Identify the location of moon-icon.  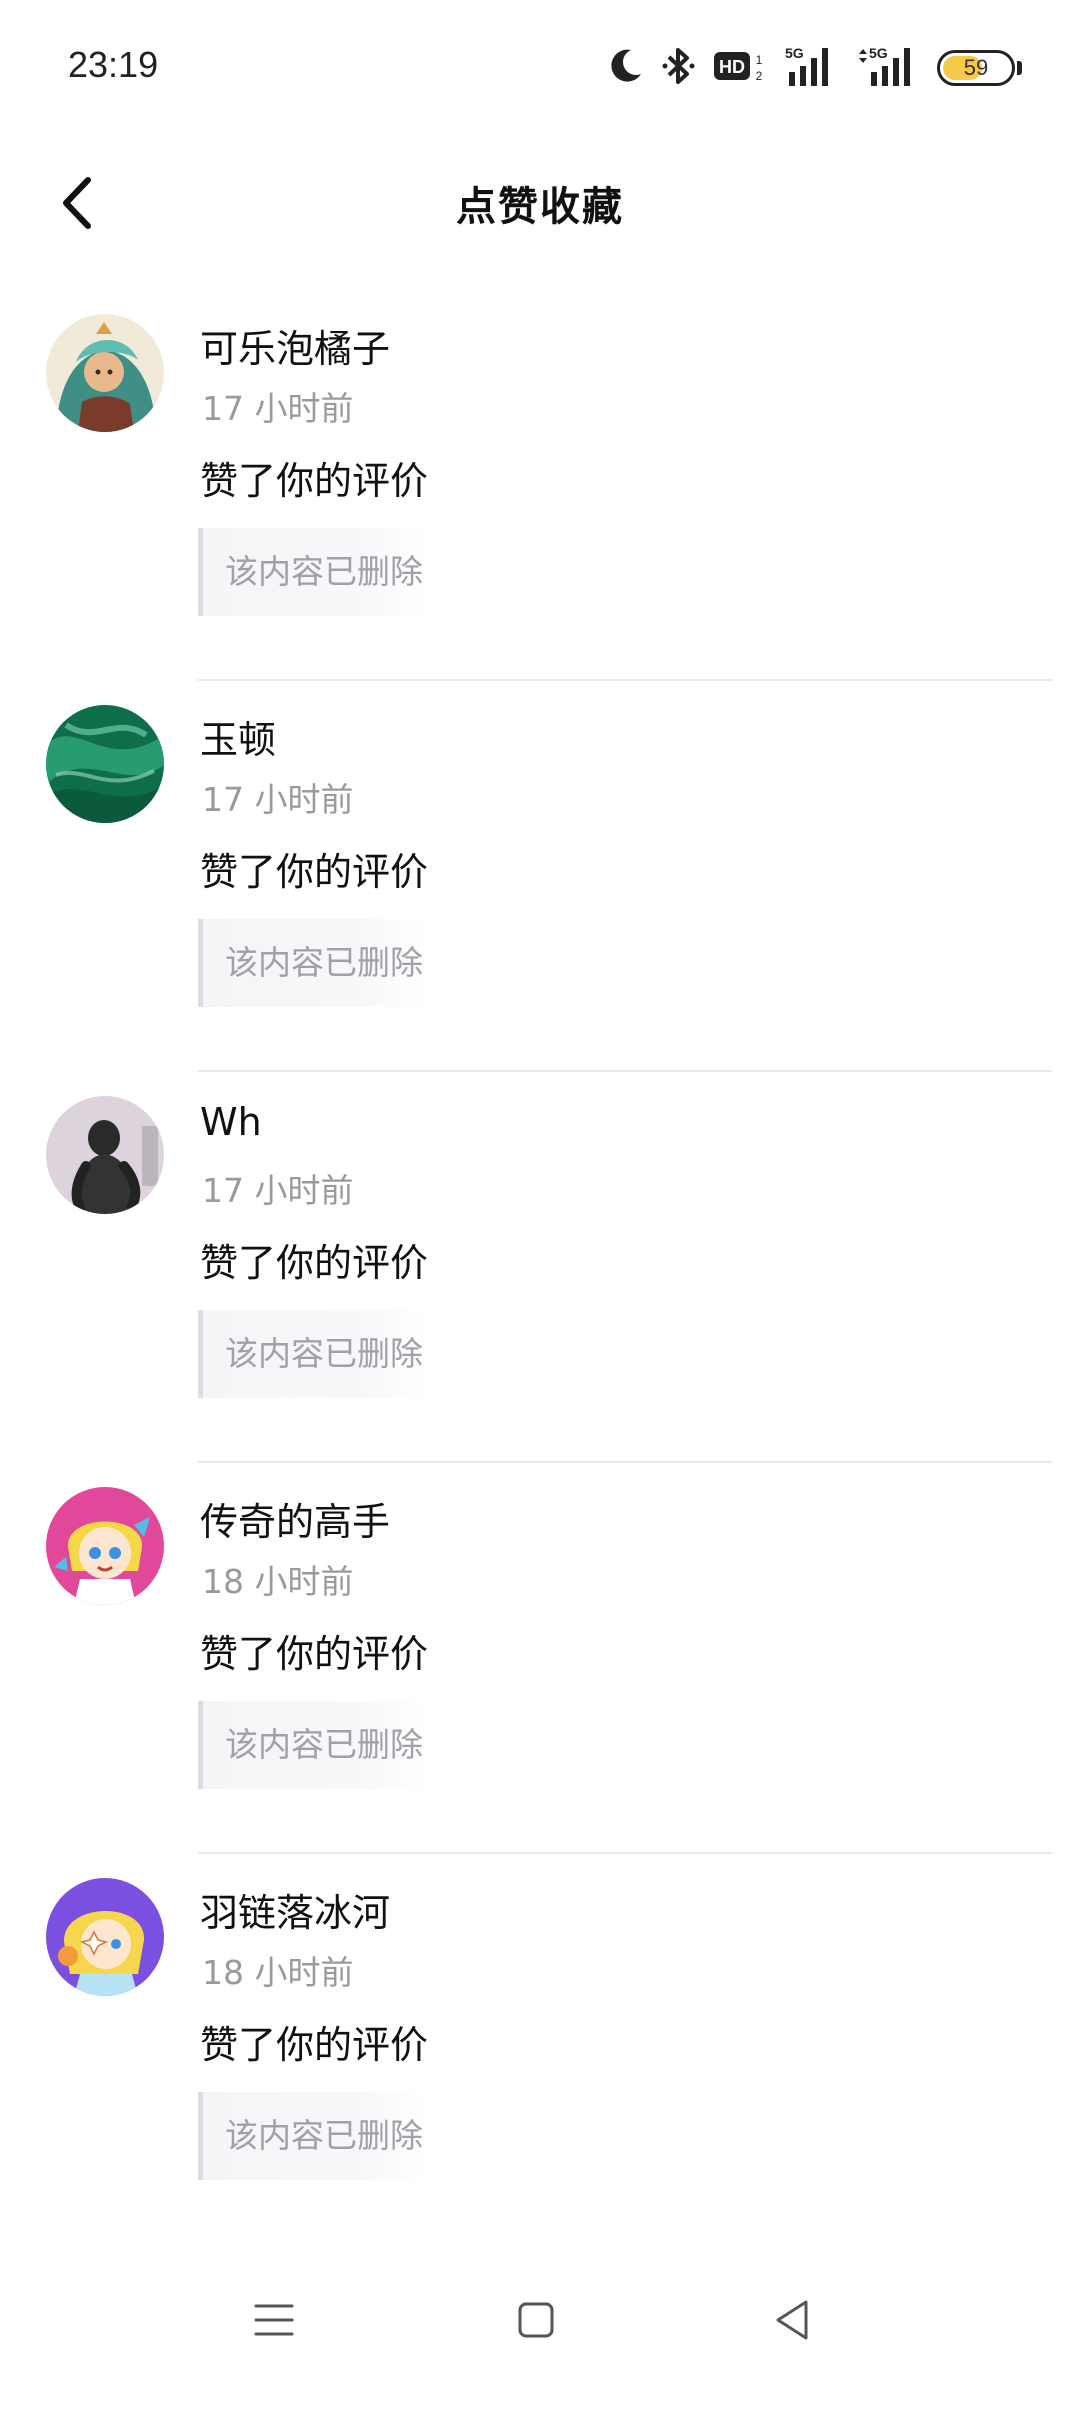
(625, 68).